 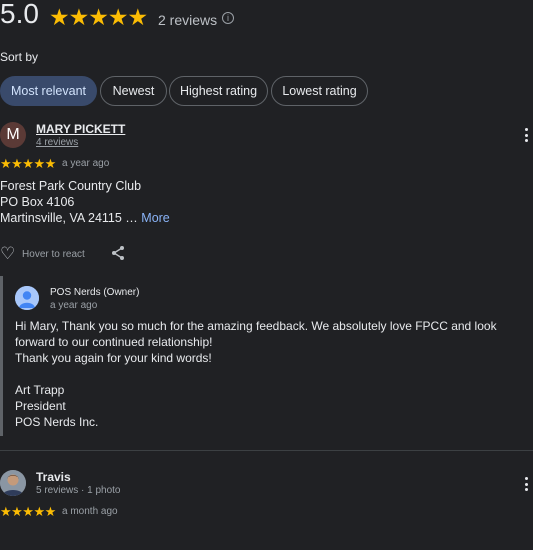 What do you see at coordinates (118, 253) in the screenshot?
I see `share-icon` at bounding box center [118, 253].